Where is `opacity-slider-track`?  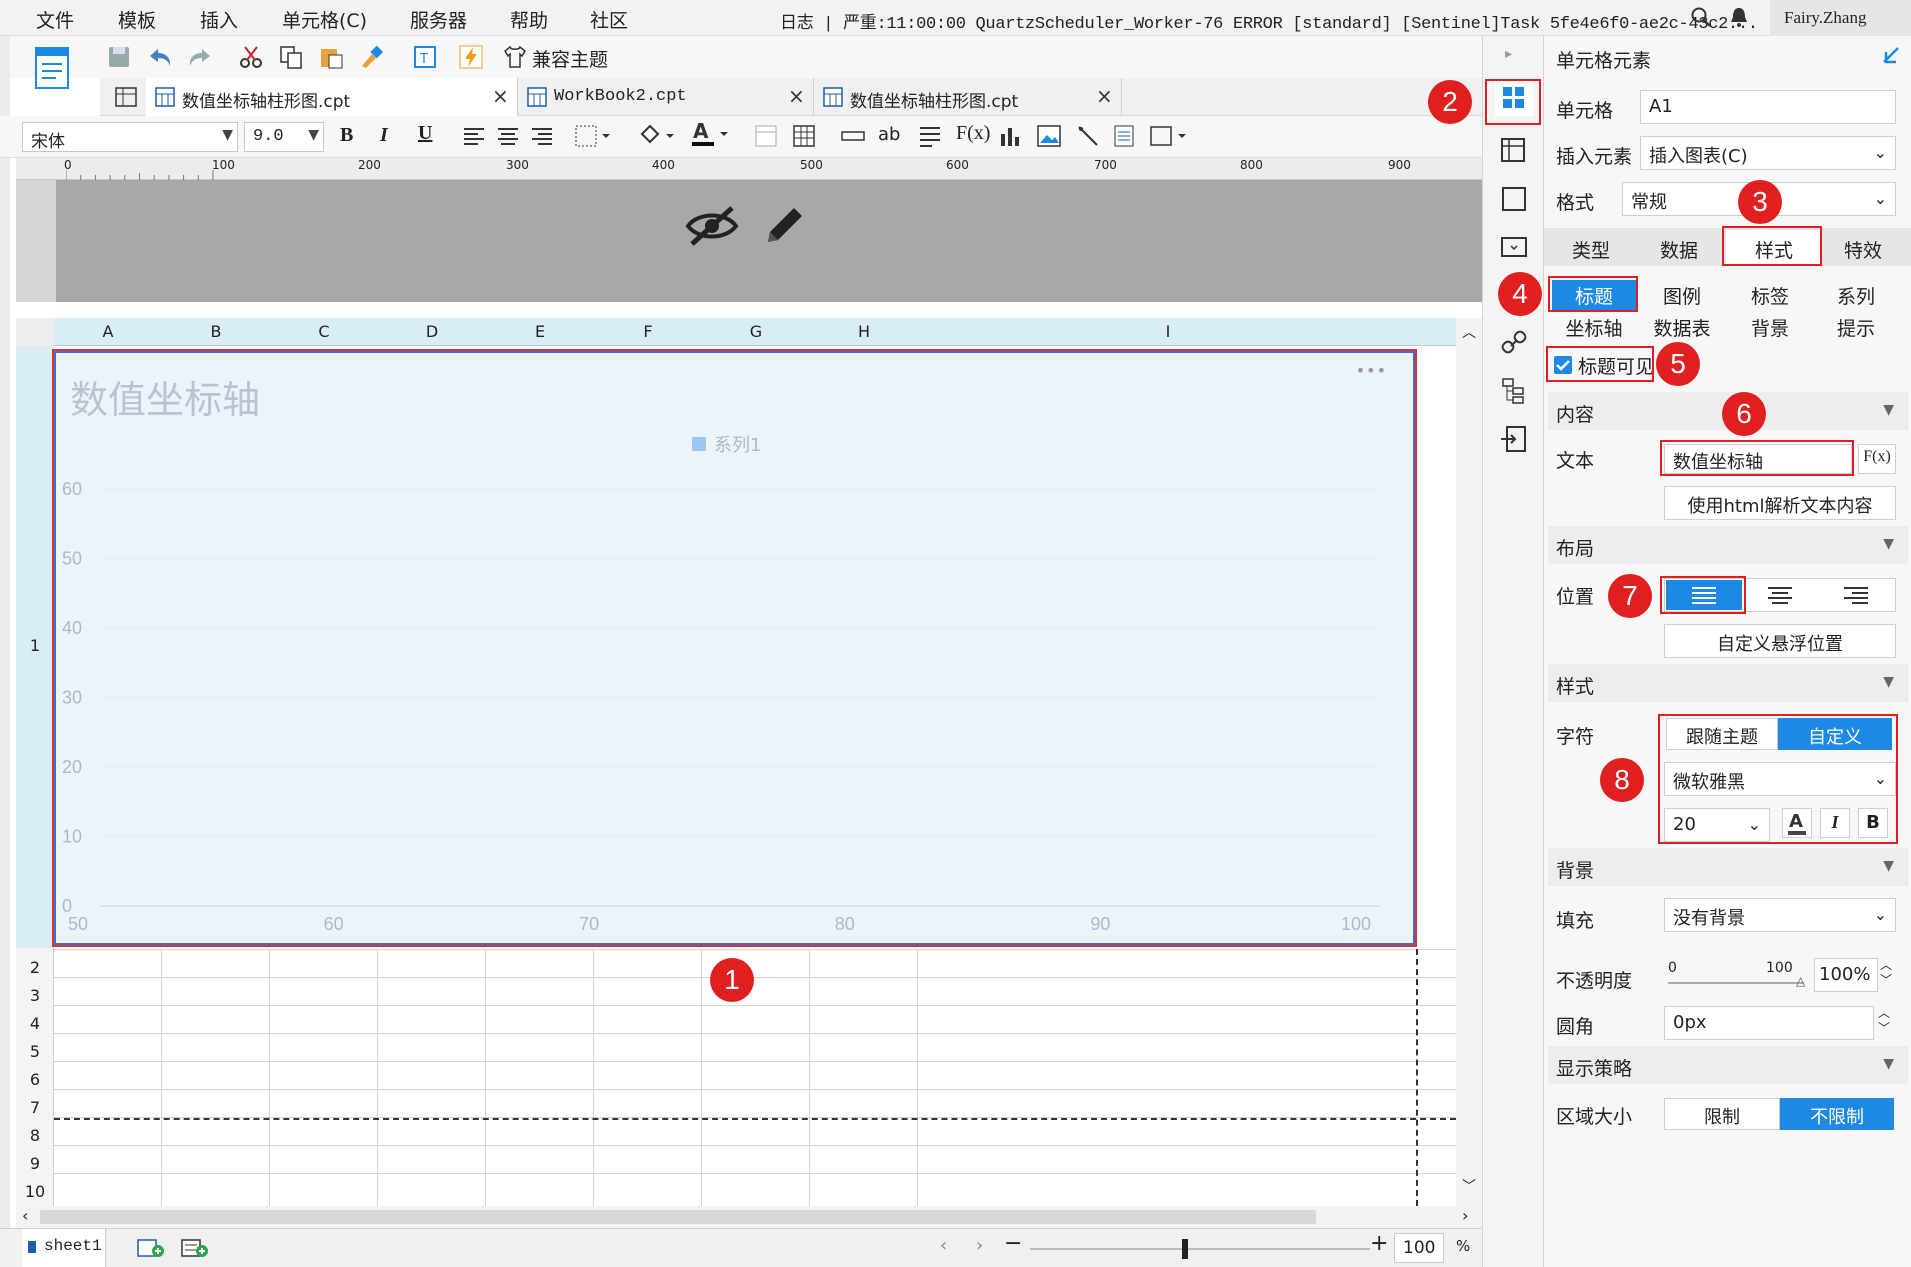
opacity-slider-track is located at coordinates (1736, 983).